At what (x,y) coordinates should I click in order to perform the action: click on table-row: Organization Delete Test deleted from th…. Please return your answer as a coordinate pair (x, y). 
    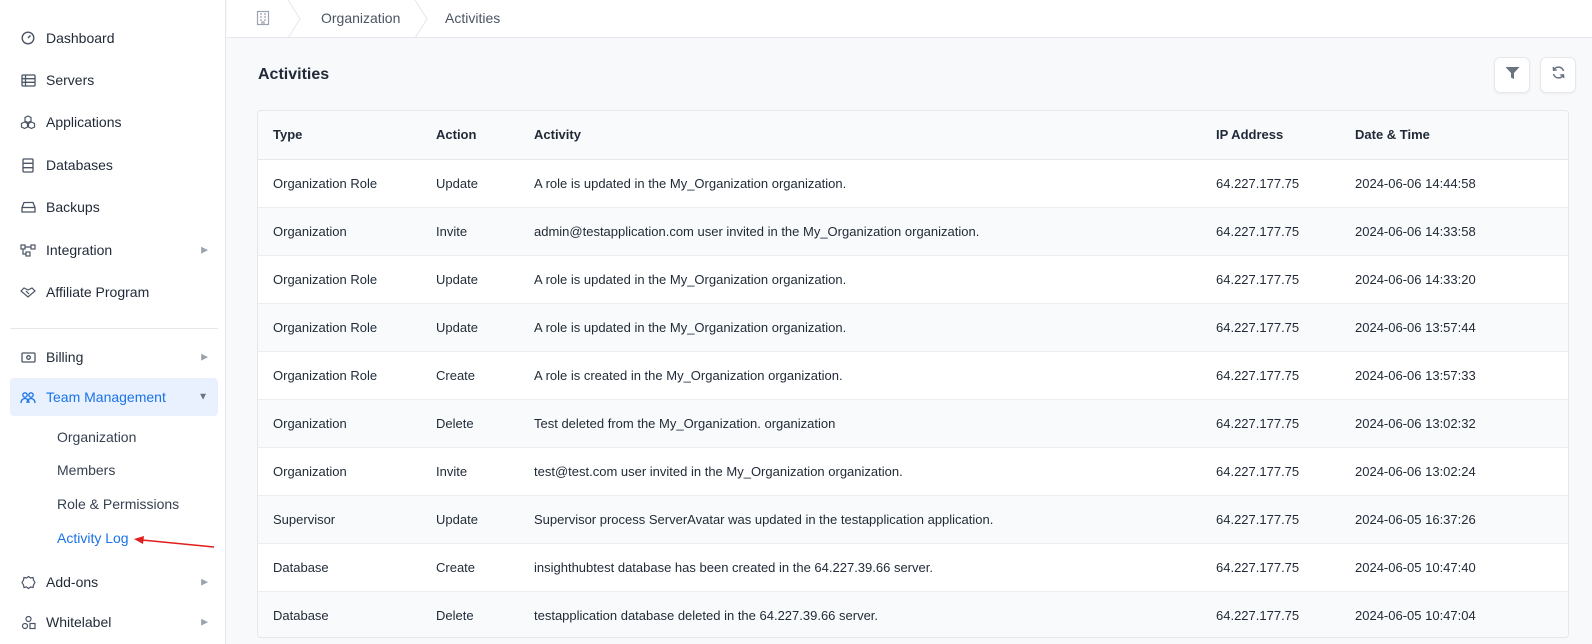
    Looking at the image, I should click on (913, 423).